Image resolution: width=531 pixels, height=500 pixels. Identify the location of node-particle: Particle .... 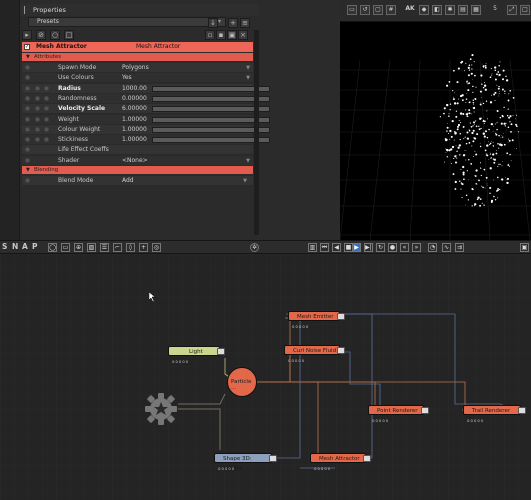
(242, 382).